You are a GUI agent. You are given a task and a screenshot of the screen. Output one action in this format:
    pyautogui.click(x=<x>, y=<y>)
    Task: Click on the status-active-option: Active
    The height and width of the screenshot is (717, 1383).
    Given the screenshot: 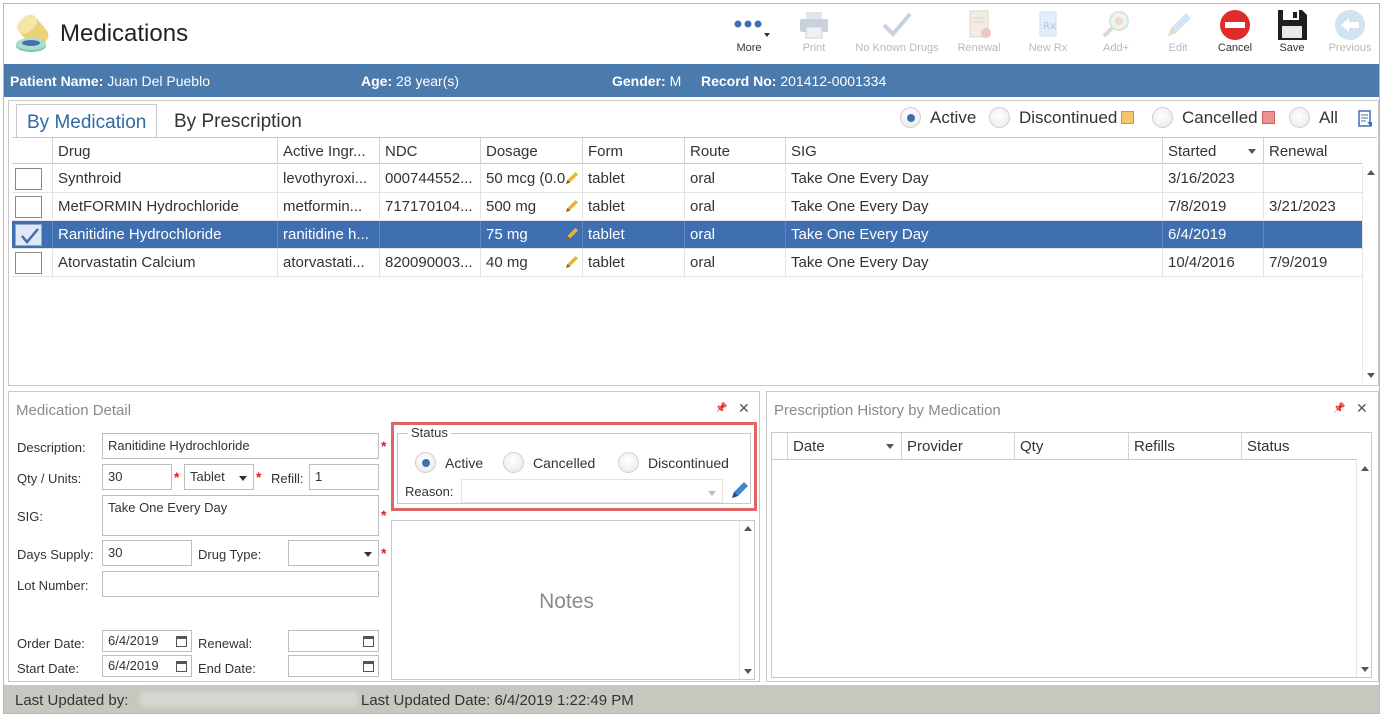 What is the action you would take?
    pyautogui.click(x=449, y=462)
    